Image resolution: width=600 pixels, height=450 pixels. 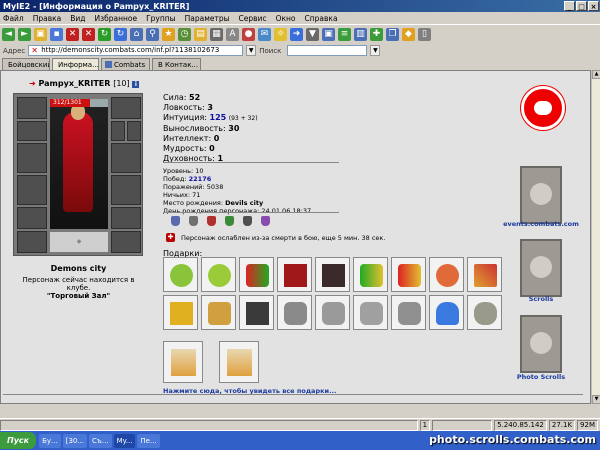 I want to click on menu-groups: Группы, so click(x=161, y=18).